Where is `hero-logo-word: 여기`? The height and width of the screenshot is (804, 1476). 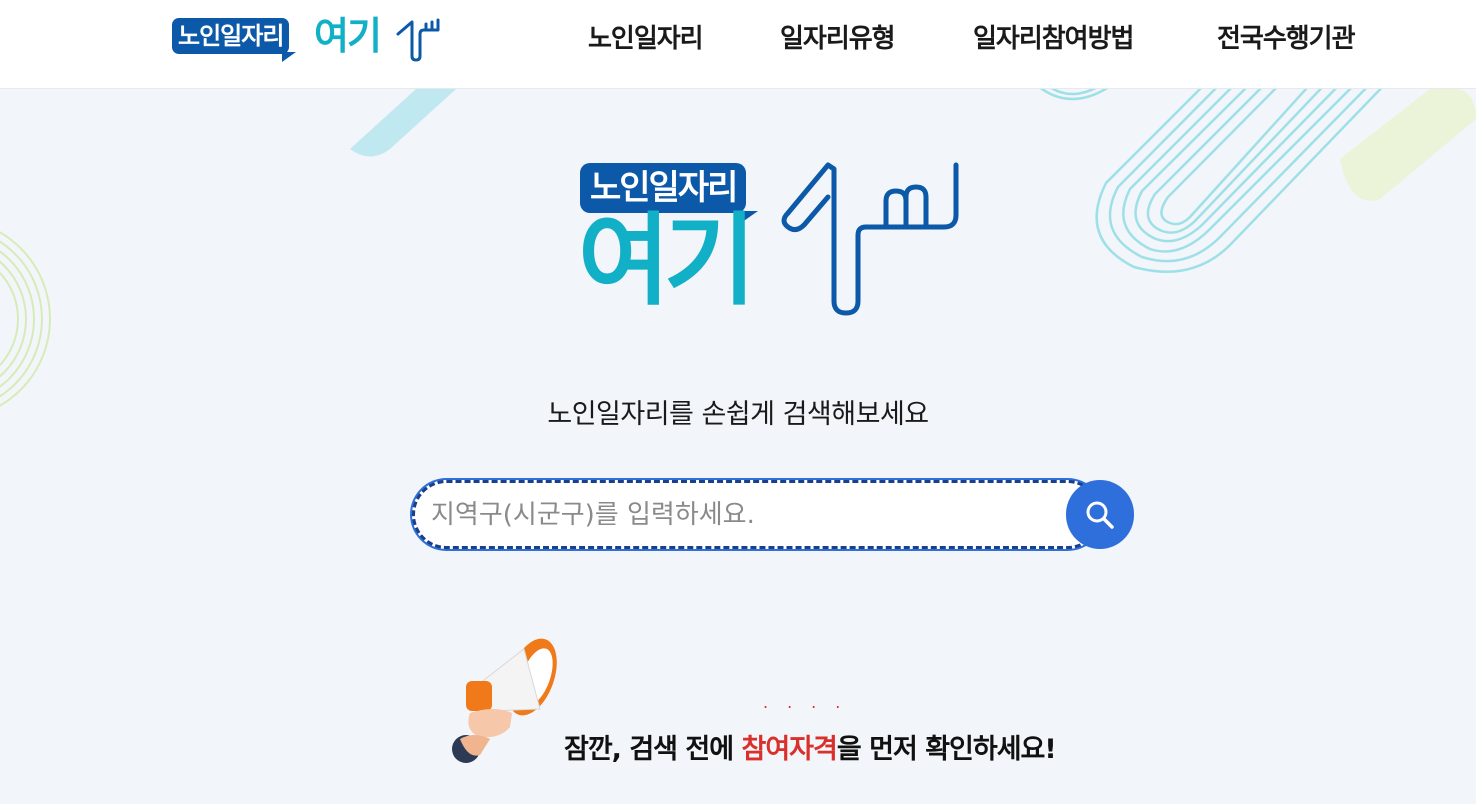
hero-logo-word: 여기 is located at coordinates (667, 260).